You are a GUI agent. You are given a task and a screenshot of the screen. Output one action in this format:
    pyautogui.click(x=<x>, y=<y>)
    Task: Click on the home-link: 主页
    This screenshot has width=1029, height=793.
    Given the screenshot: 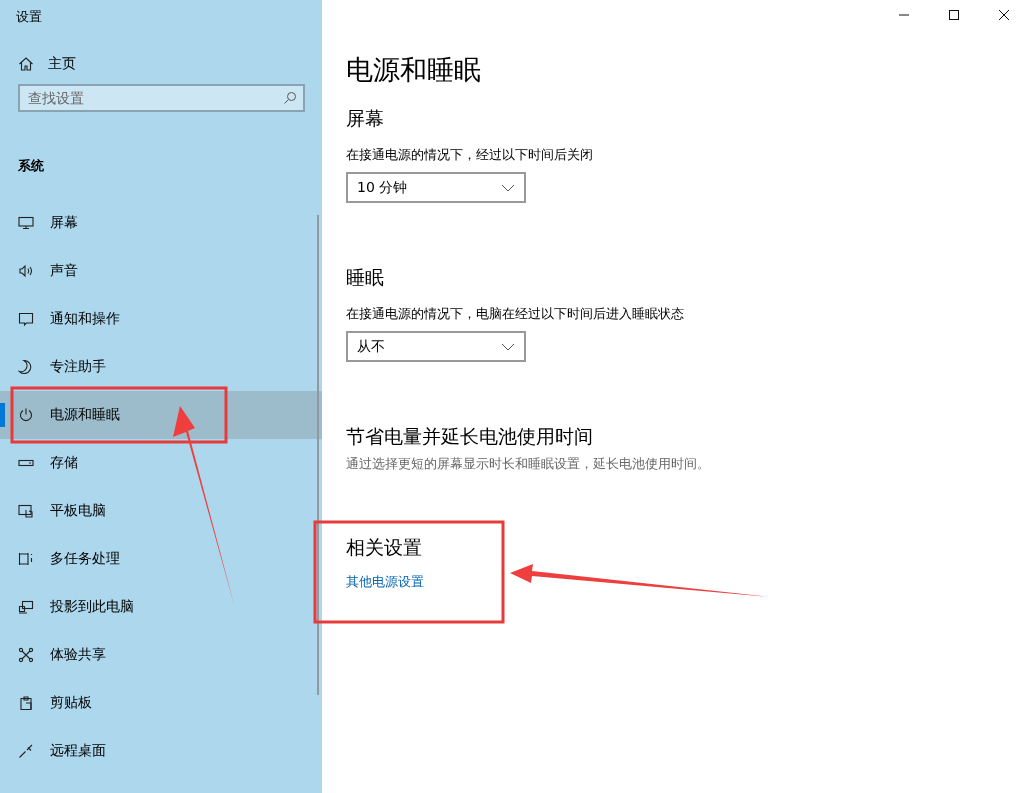 What is the action you would take?
    pyautogui.click(x=161, y=64)
    